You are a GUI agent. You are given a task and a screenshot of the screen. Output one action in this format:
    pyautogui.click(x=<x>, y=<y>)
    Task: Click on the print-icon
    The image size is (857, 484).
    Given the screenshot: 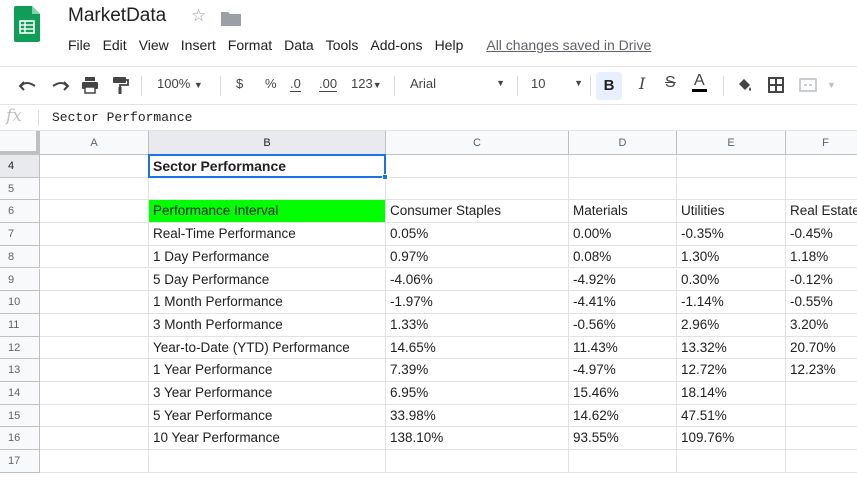 What is the action you would take?
    pyautogui.click(x=90, y=85)
    